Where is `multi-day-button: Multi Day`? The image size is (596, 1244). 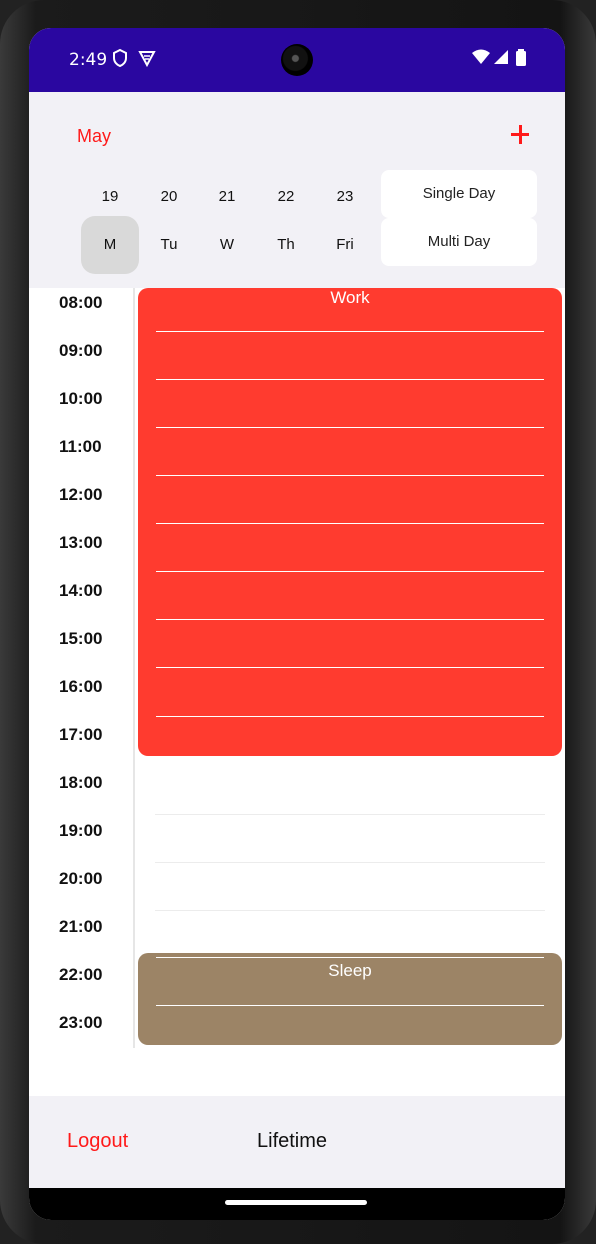
multi-day-button: Multi Day is located at coordinates (459, 242).